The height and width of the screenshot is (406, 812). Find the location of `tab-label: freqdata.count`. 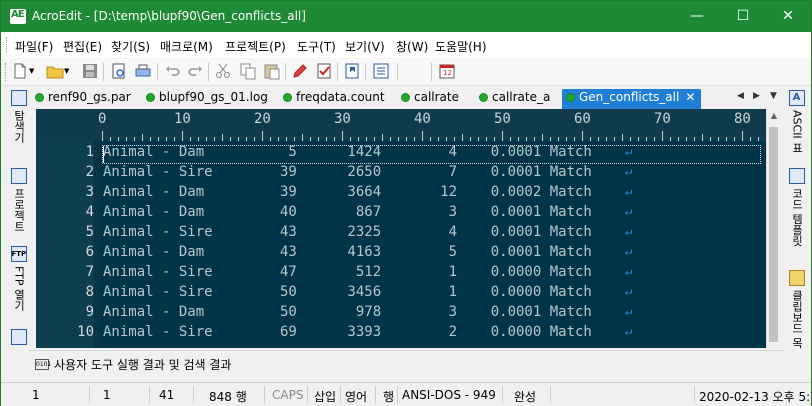

tab-label: freqdata.count is located at coordinates (340, 97).